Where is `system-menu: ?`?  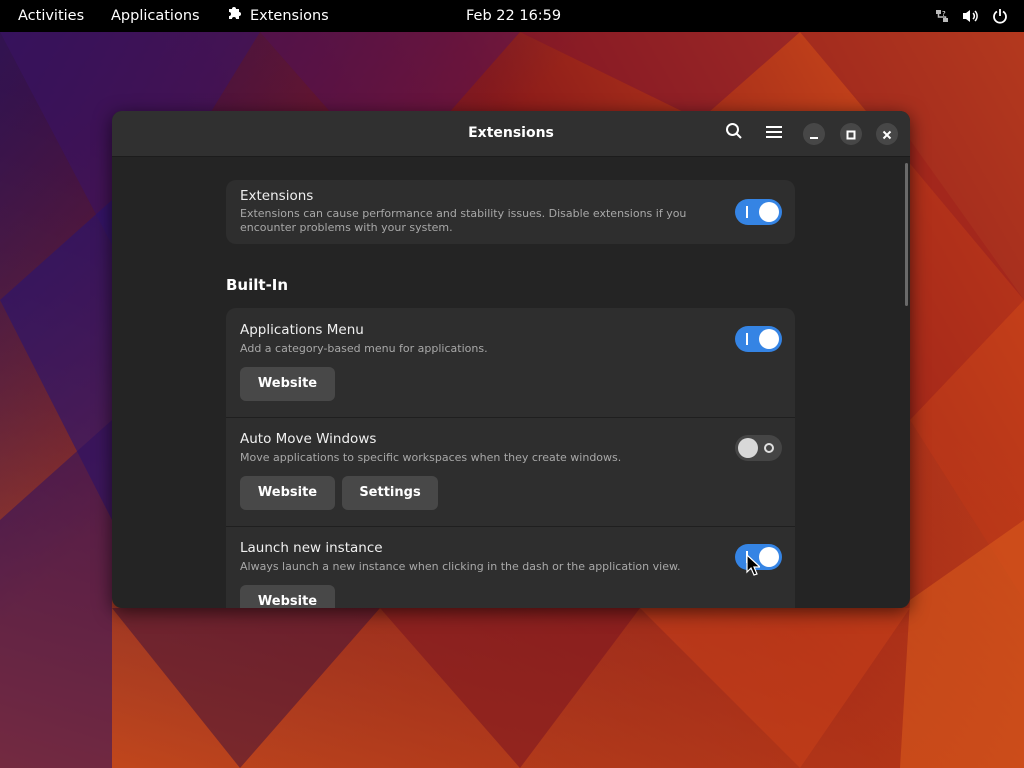 system-menu: ? is located at coordinates (971, 16).